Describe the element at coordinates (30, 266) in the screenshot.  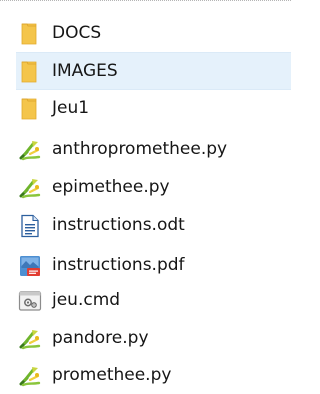
I see `pdf-file-icon` at that location.